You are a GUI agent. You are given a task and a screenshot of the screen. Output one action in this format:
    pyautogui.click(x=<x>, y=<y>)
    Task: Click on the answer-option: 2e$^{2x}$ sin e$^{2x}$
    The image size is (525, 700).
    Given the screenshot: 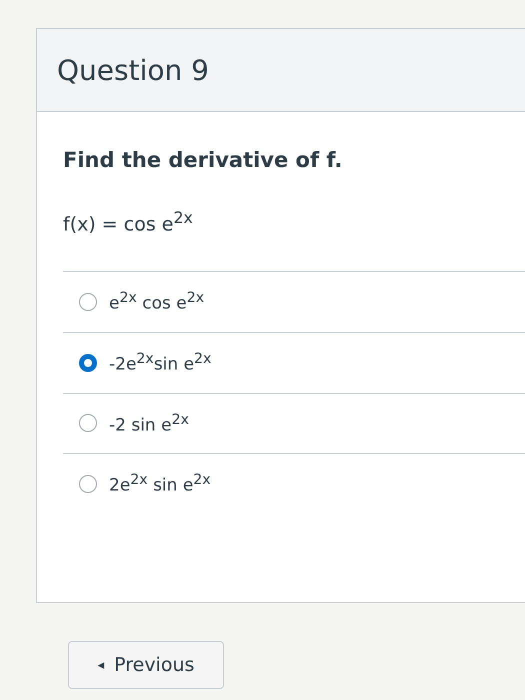 What is the action you would take?
    pyautogui.click(x=160, y=484)
    